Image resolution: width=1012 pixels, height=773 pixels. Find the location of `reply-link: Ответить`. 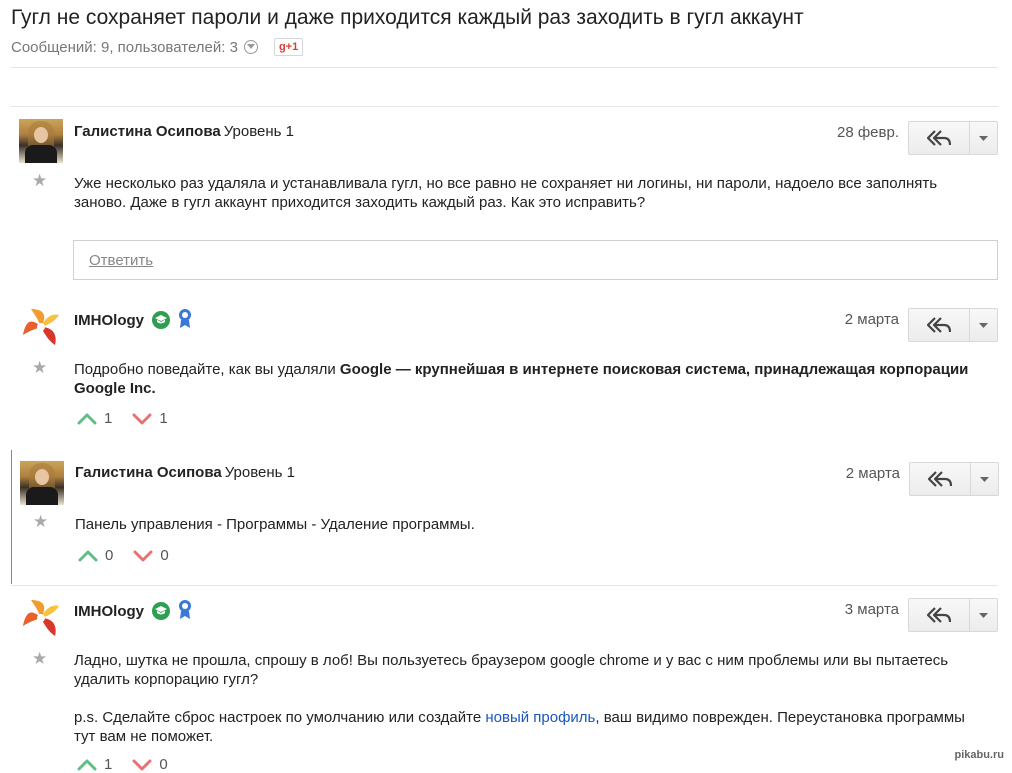

reply-link: Ответить is located at coordinates (121, 260).